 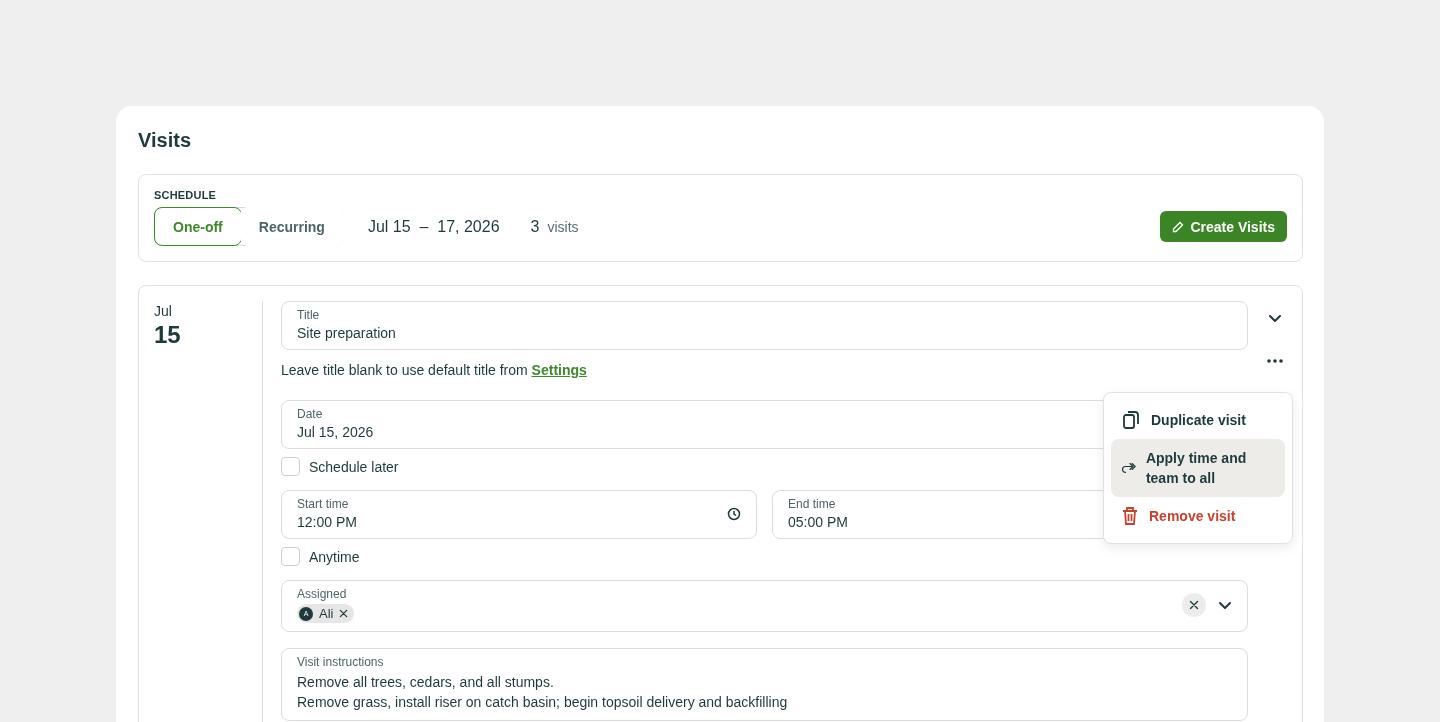 I want to click on title-field: Title Site preparation, so click(x=764, y=325).